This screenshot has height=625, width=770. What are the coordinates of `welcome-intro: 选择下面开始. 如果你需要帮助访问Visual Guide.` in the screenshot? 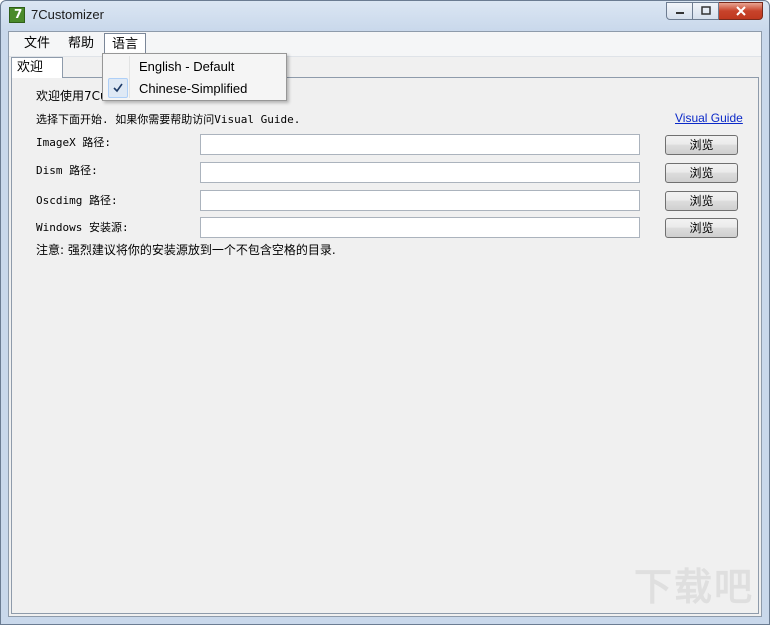 It's located at (168, 119).